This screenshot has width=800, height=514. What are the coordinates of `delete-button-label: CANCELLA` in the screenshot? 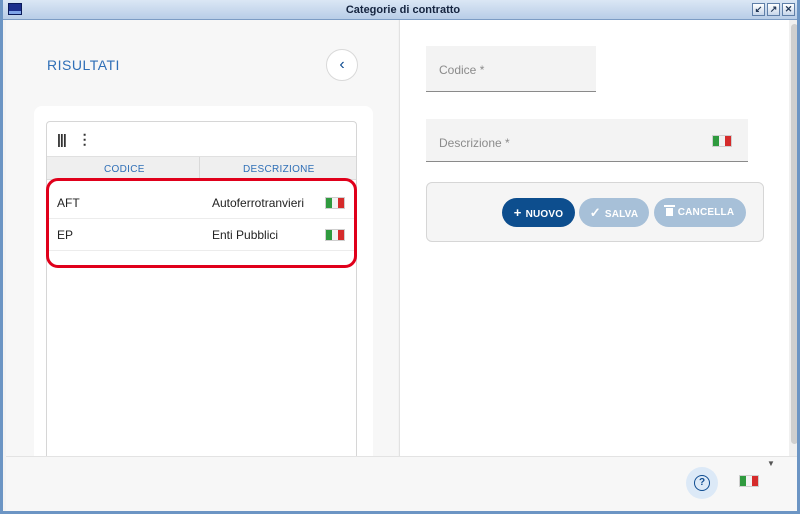 It's located at (706, 212).